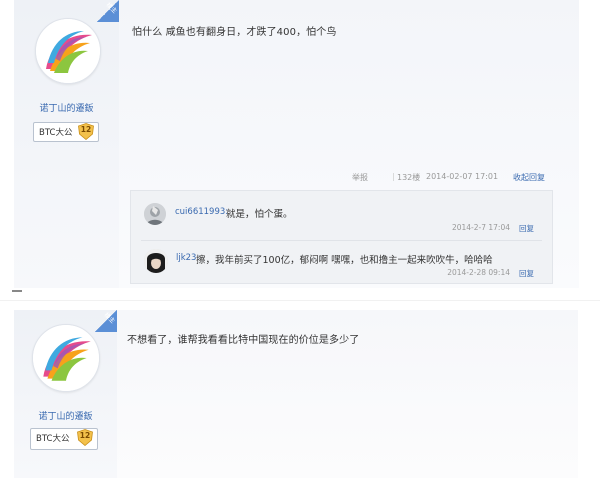 The image size is (600, 480). What do you see at coordinates (478, 272) in the screenshot?
I see `sub-reply-time: 2014-2-28 09:14` at bounding box center [478, 272].